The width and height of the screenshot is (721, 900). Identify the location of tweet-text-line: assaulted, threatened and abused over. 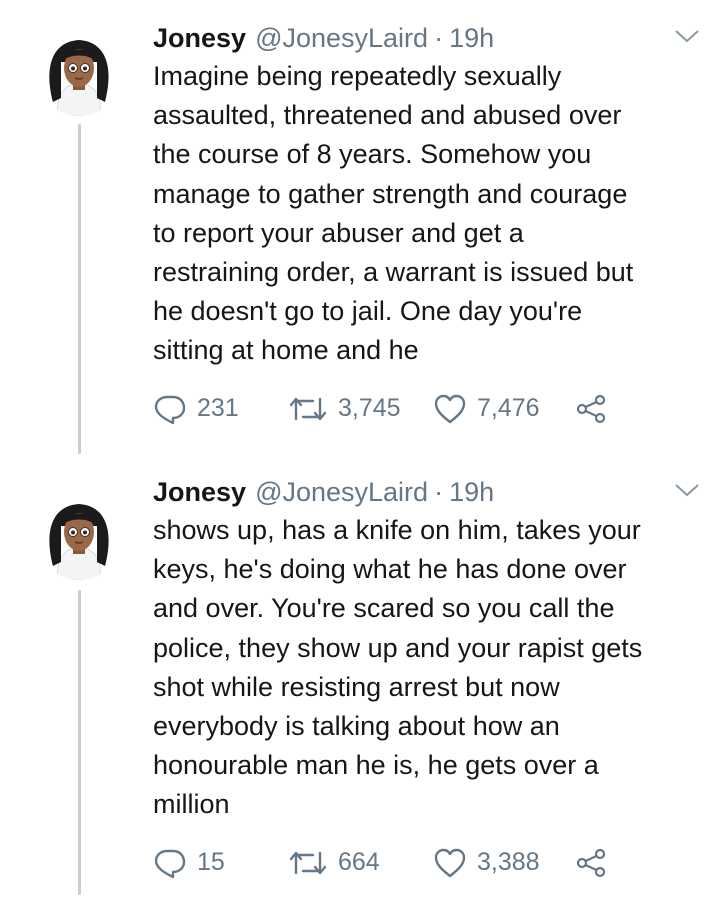
(387, 115).